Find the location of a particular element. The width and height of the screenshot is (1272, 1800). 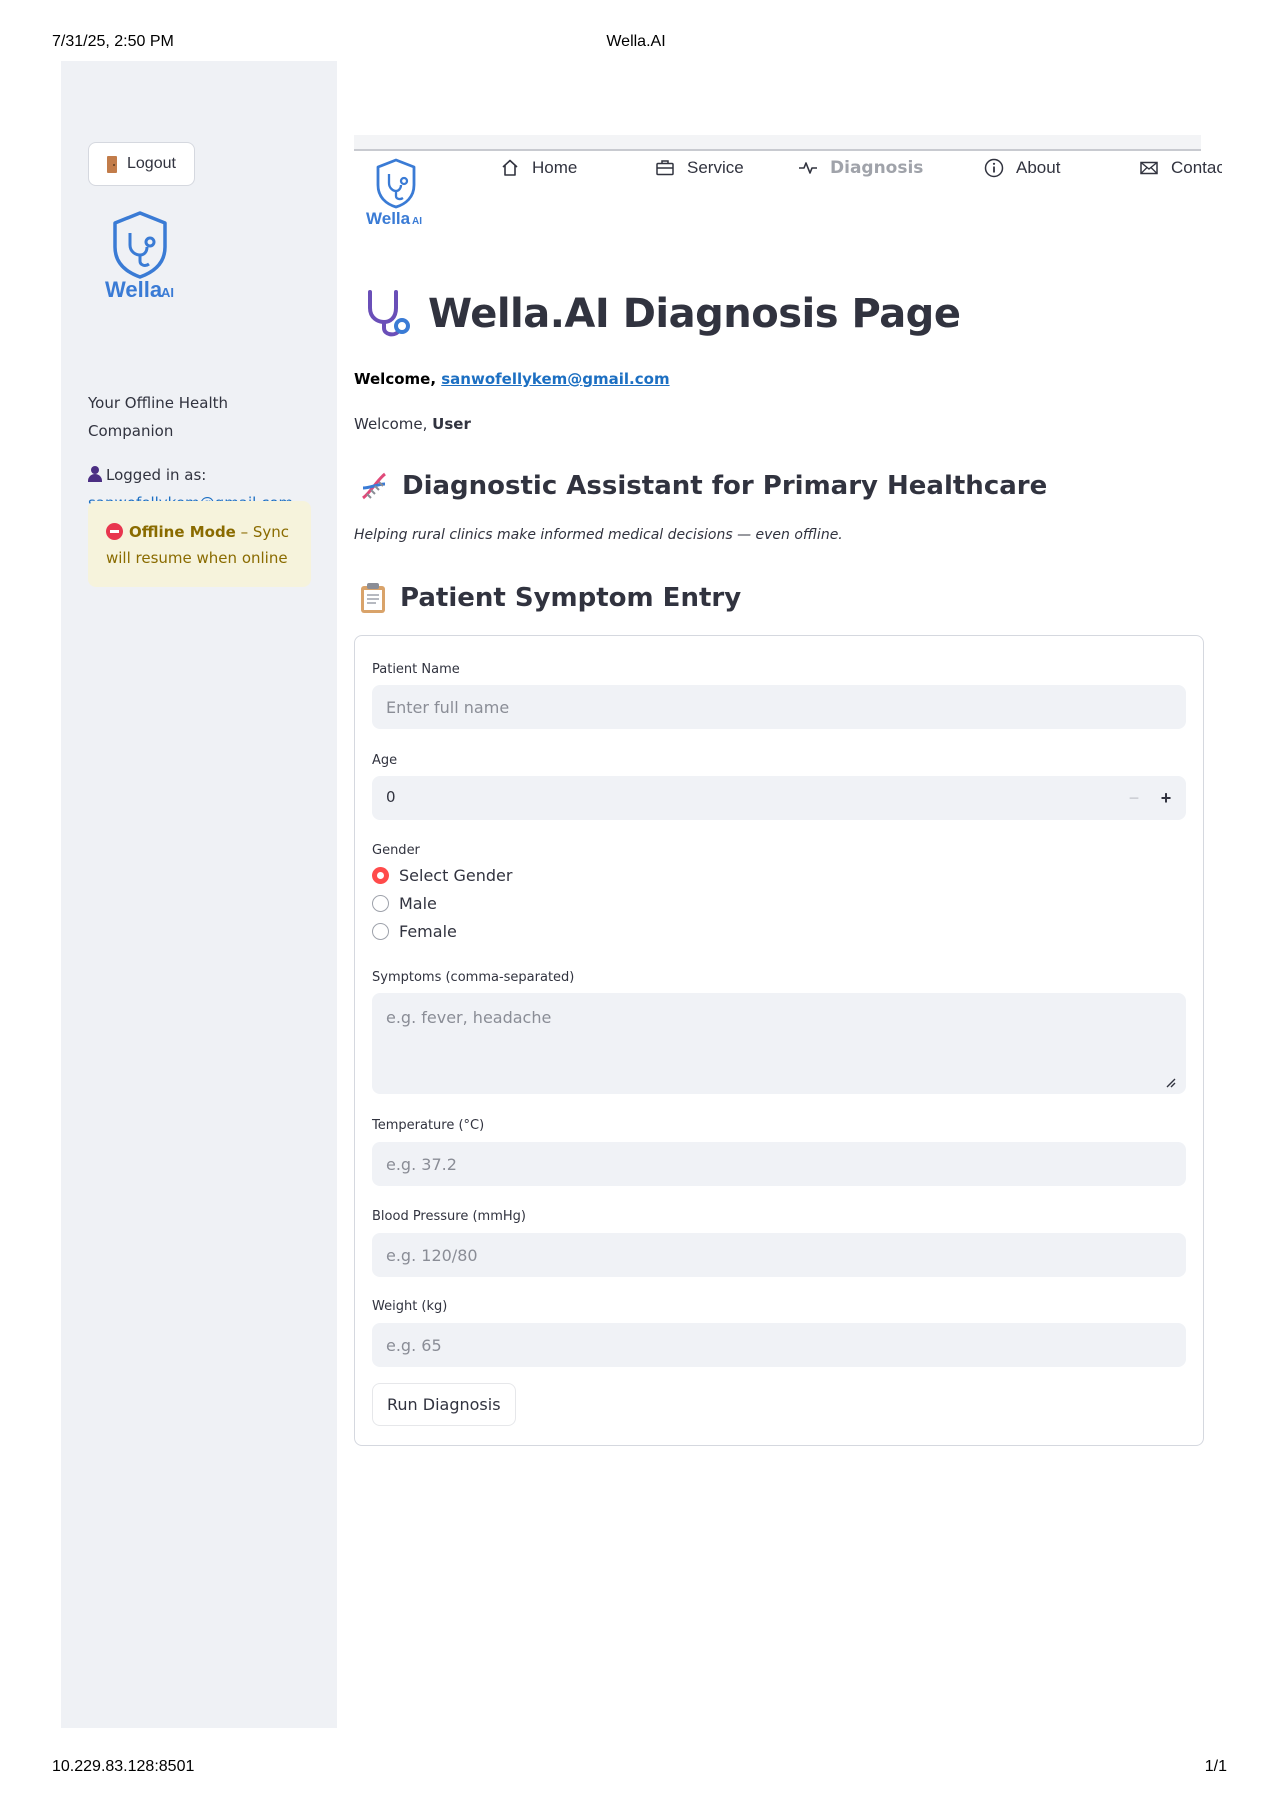

welcome-user-line: Welcome, User is located at coordinates (412, 424).